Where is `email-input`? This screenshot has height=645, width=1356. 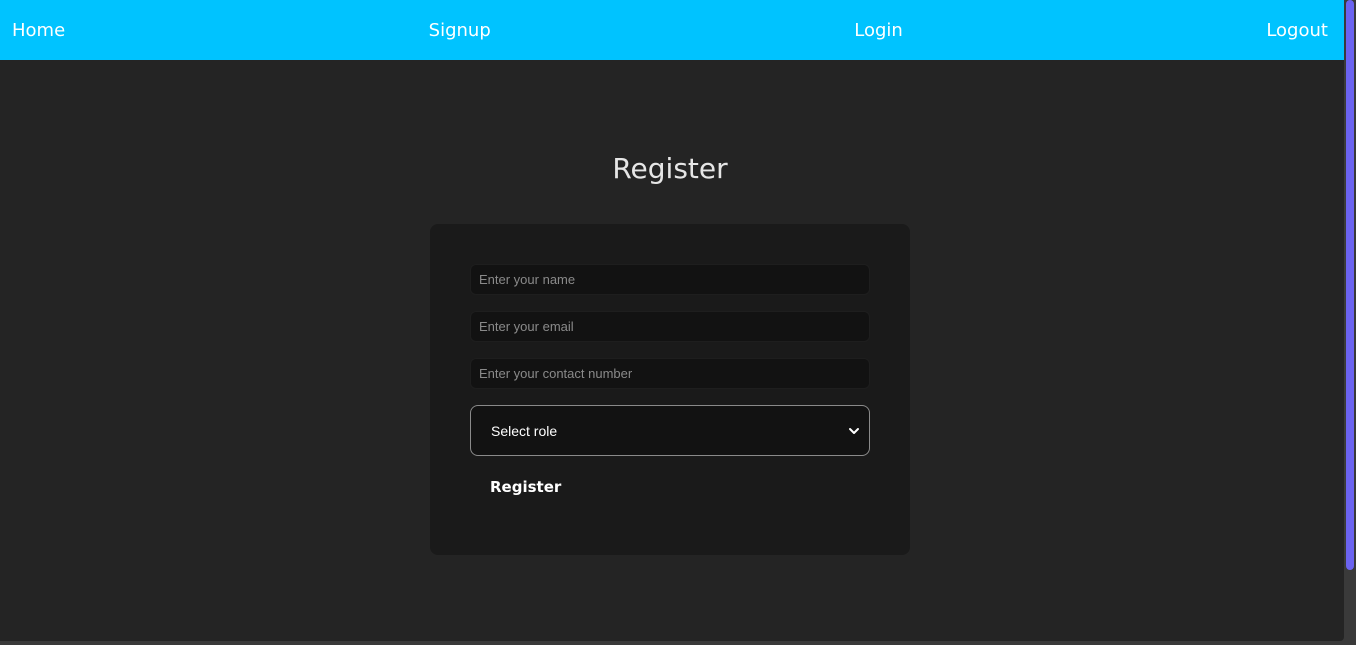 email-input is located at coordinates (670, 326).